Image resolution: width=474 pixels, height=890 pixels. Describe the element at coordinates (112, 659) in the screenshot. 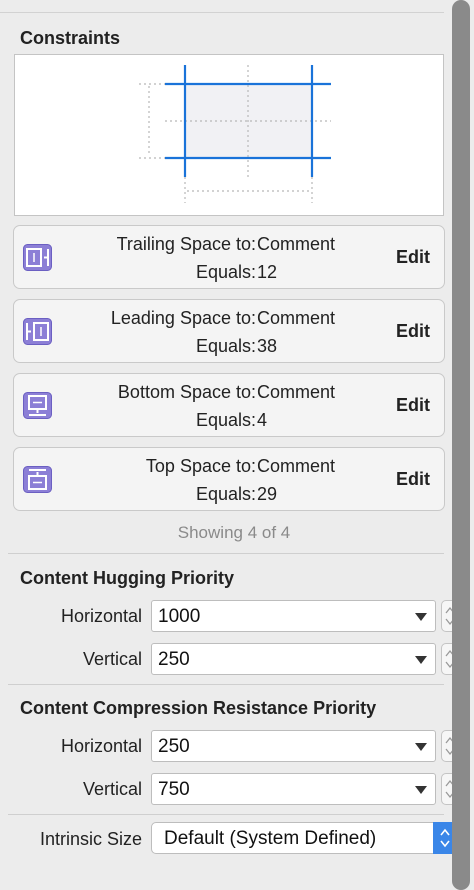

I see `hugging-vertical-label: Vertical` at that location.